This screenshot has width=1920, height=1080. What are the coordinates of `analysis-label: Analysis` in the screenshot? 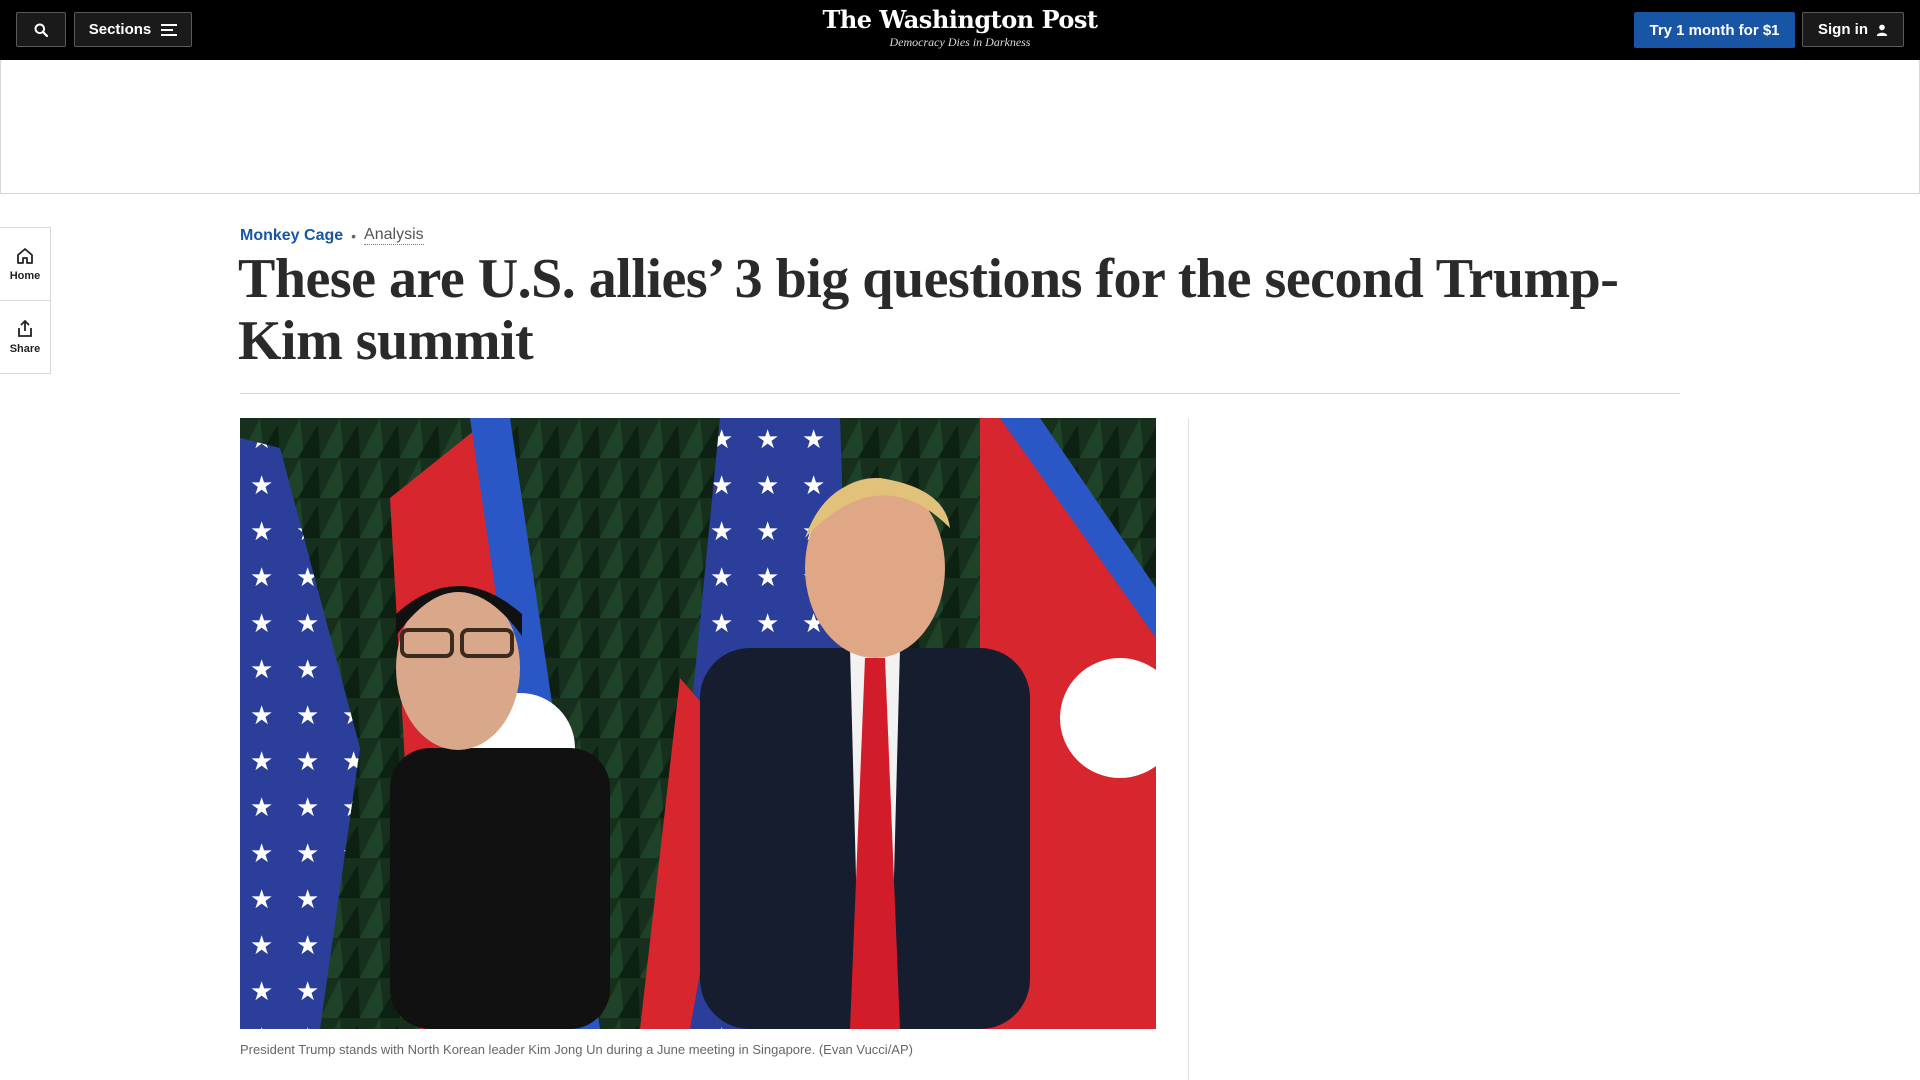 It's located at (394, 235).